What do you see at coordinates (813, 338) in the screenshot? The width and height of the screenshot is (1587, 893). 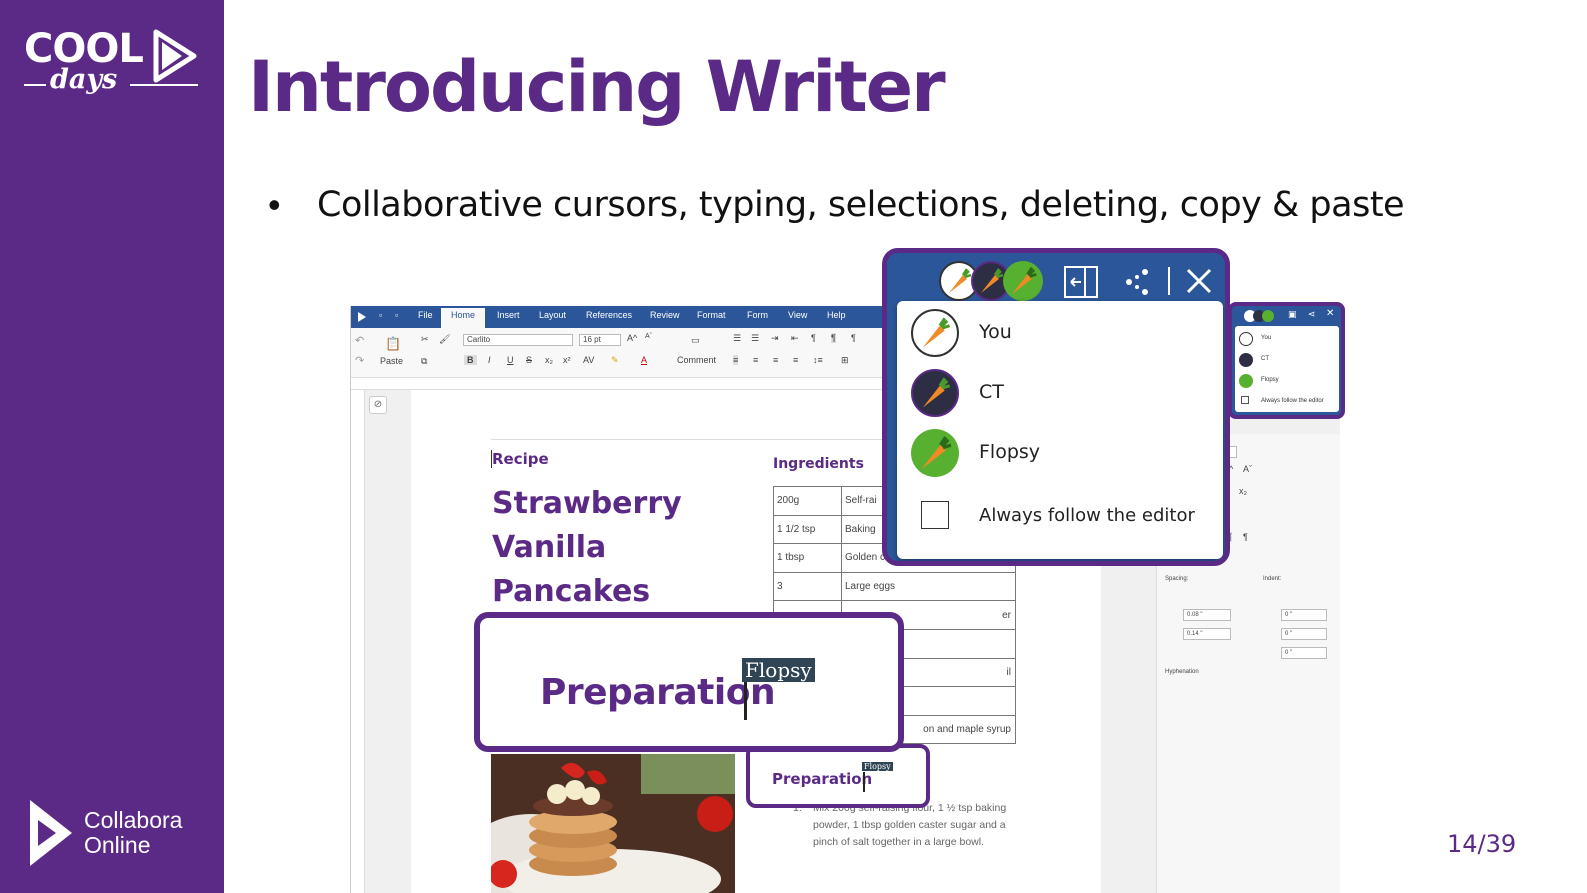 I see `pilcrow-icon: ¶` at bounding box center [813, 338].